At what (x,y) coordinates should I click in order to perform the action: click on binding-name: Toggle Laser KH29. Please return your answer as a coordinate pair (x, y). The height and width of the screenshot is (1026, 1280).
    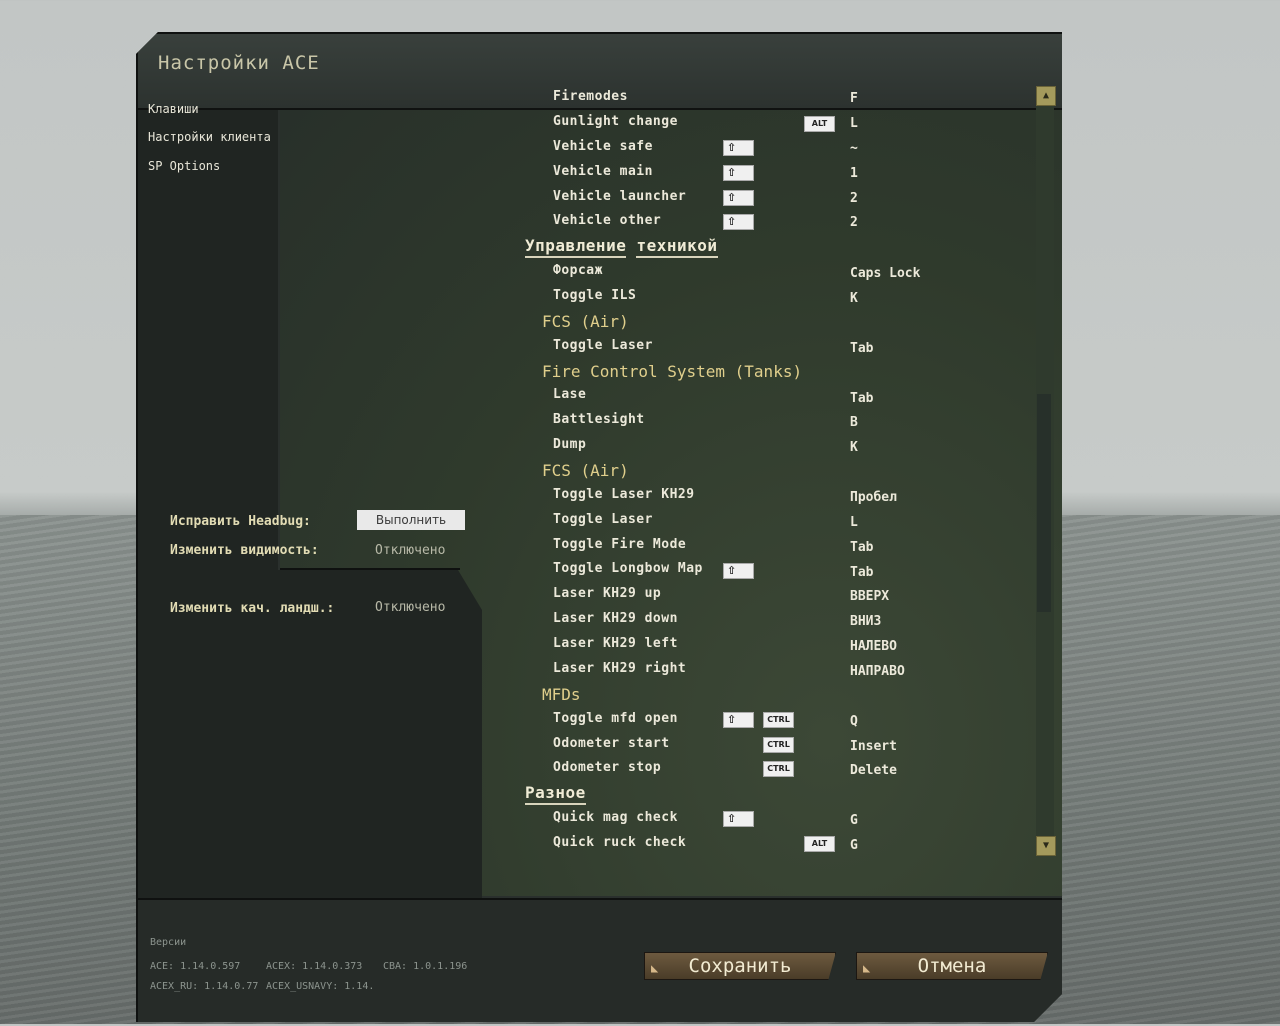
    Looking at the image, I should click on (624, 494).